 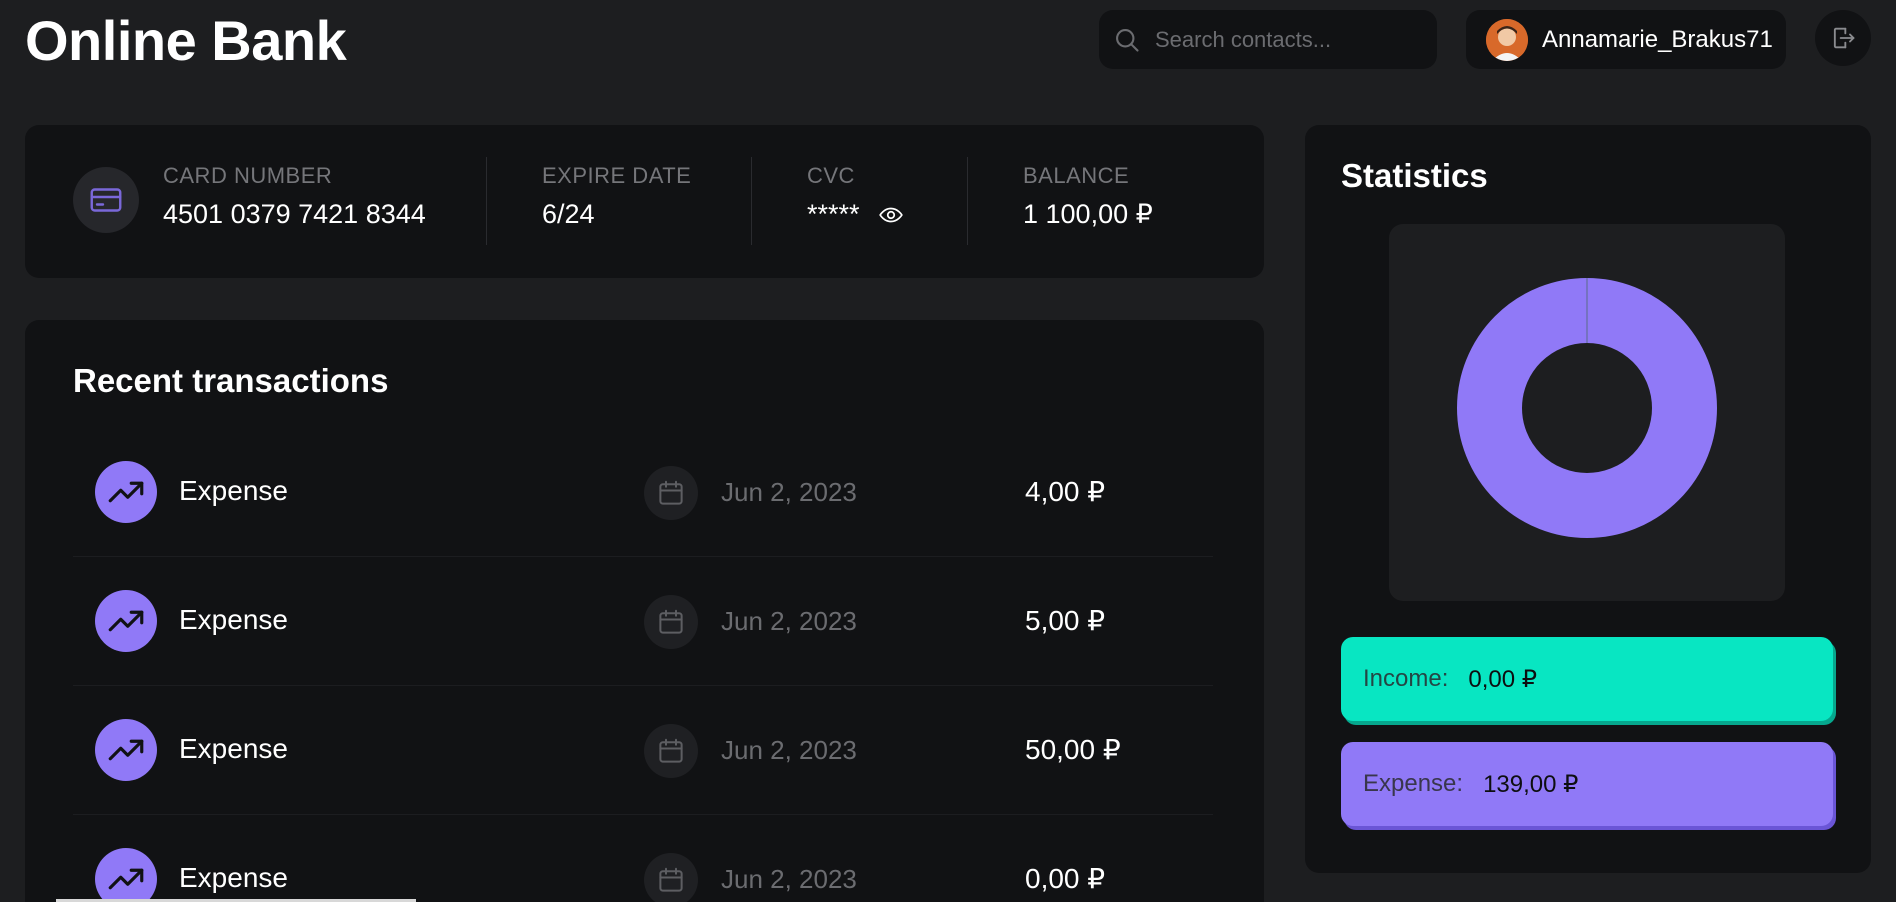 What do you see at coordinates (1587, 679) in the screenshot?
I see `income-summary-button: Income: 0,00 ₽` at bounding box center [1587, 679].